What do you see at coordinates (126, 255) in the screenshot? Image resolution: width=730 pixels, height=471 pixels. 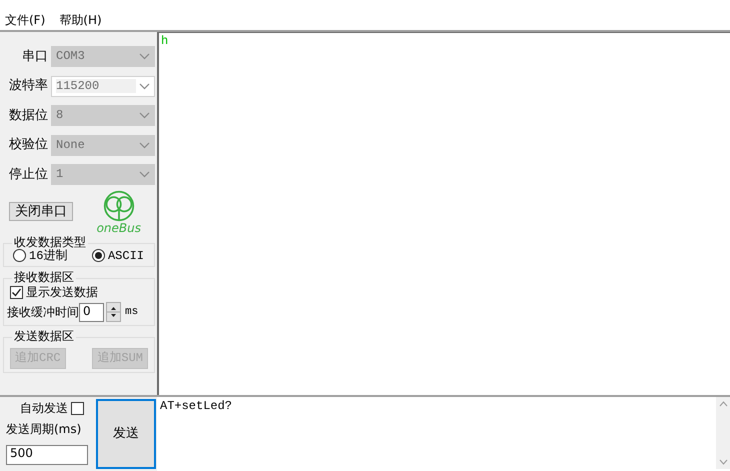 I see `option-label: ASCII` at bounding box center [126, 255].